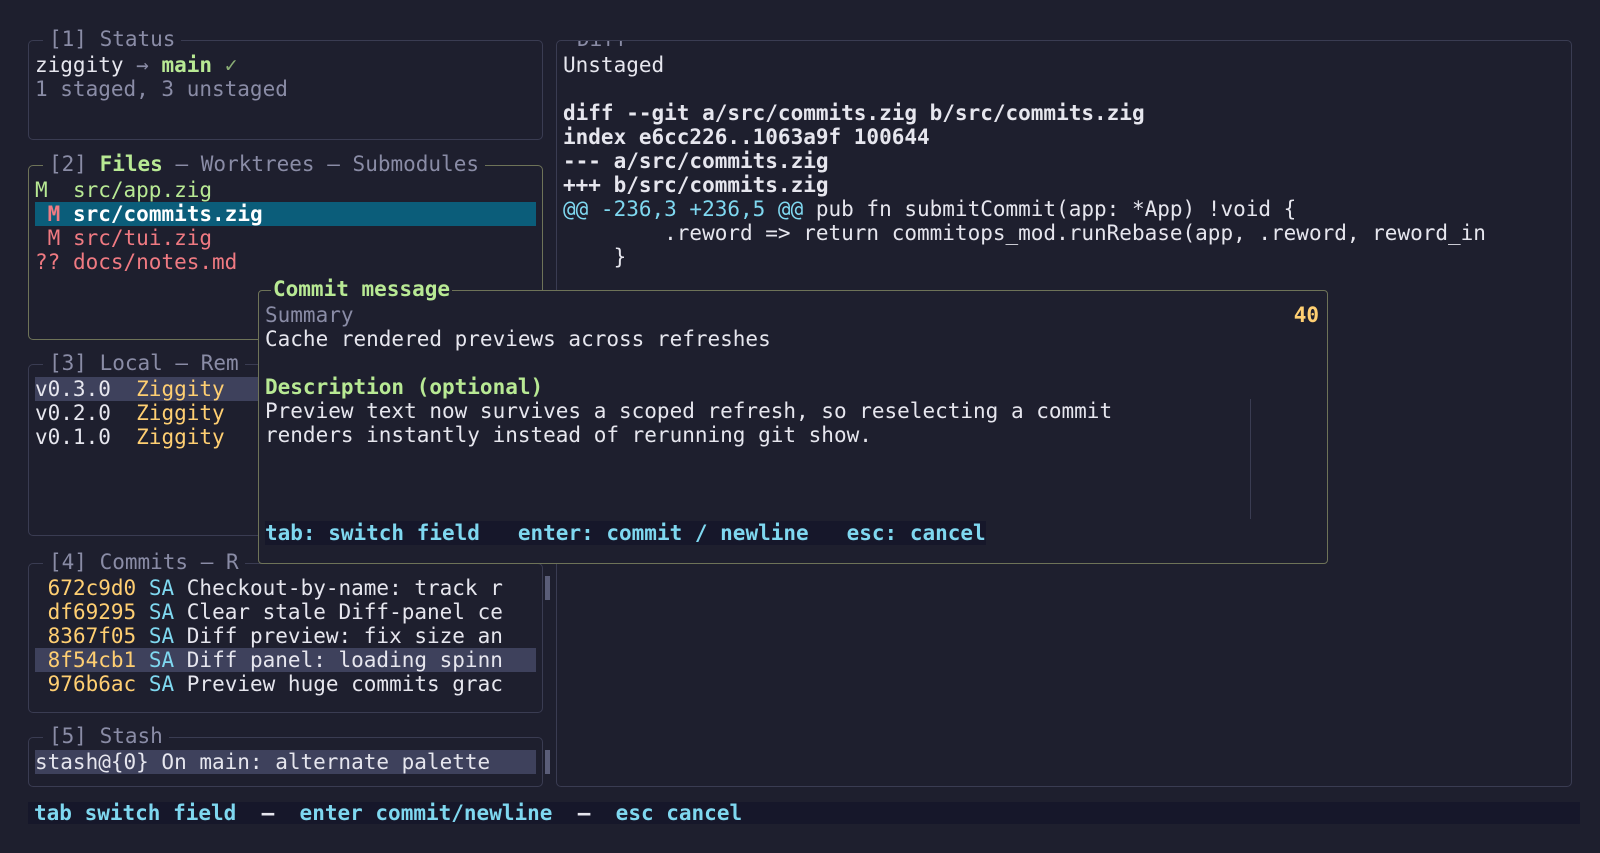 This screenshot has width=1600, height=853. I want to click on branch-row: v0.2.0 Ziggity, so click(130, 413).